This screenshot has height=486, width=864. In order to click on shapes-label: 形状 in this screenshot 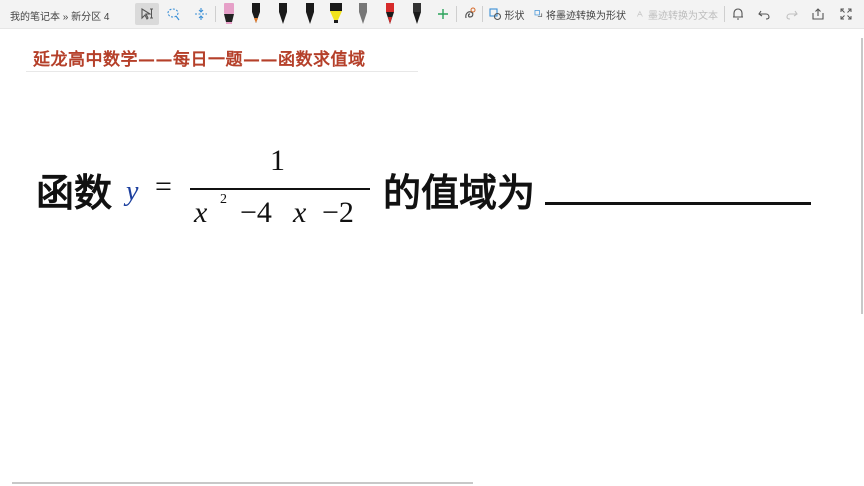, I will do `click(514, 16)`.